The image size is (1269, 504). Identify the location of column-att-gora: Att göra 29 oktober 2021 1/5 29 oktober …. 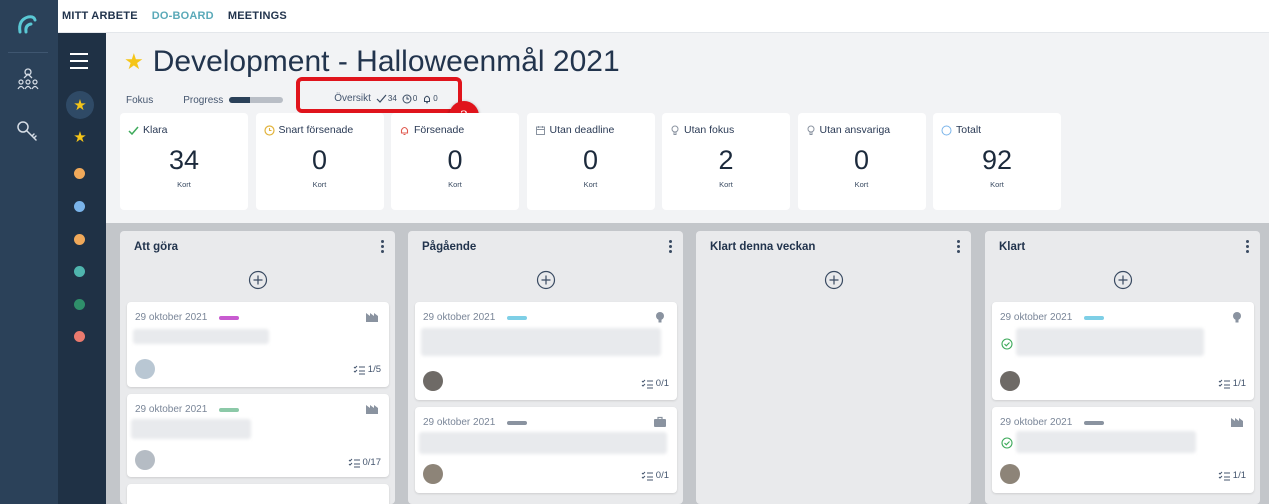
(257, 367).